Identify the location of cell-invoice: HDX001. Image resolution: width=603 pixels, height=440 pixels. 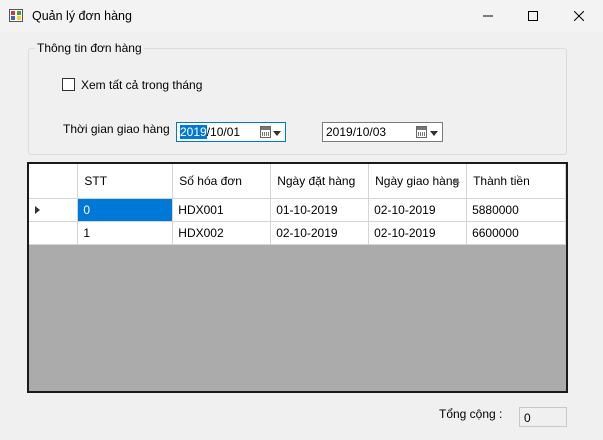
(222, 210).